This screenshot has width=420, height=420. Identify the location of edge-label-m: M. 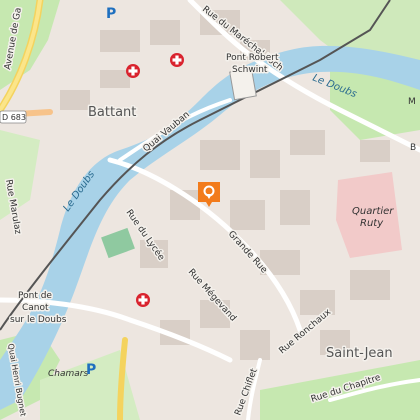
(412, 102).